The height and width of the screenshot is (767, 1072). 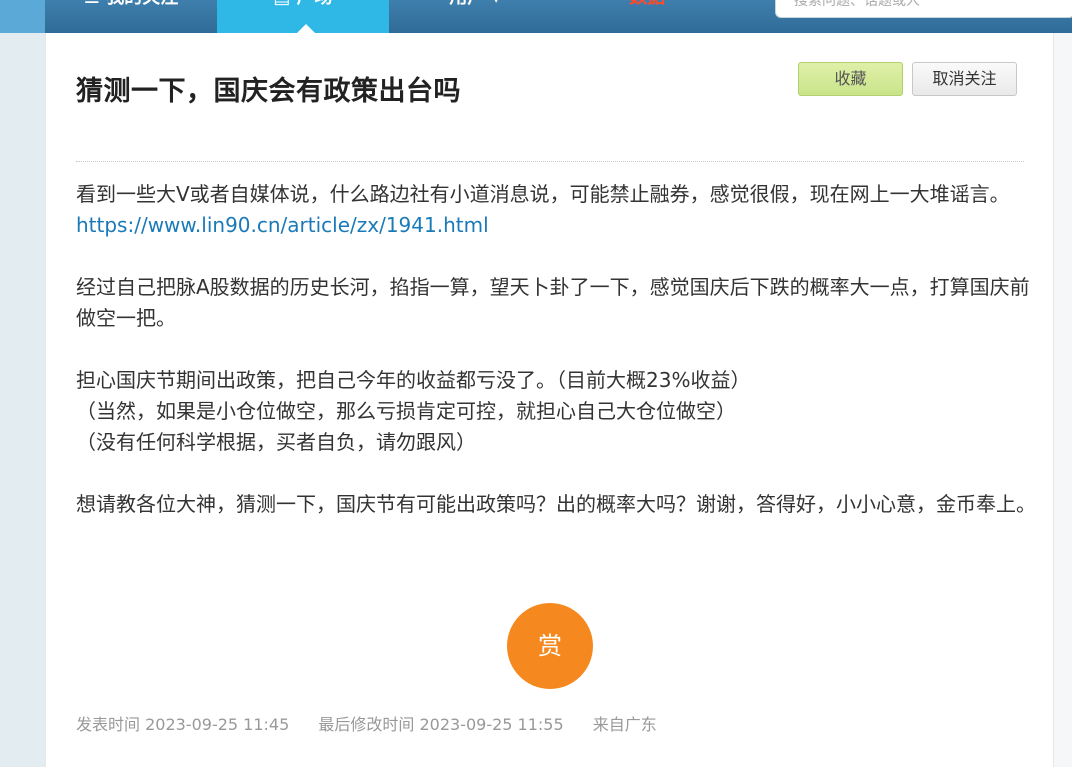 I want to click on nav-users: 用户 ▾, so click(x=475, y=16).